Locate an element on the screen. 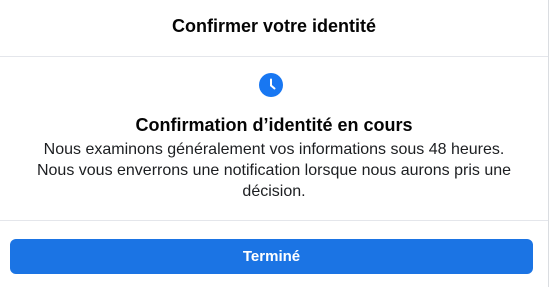  dialog-footer: Terminé is located at coordinates (271, 256).